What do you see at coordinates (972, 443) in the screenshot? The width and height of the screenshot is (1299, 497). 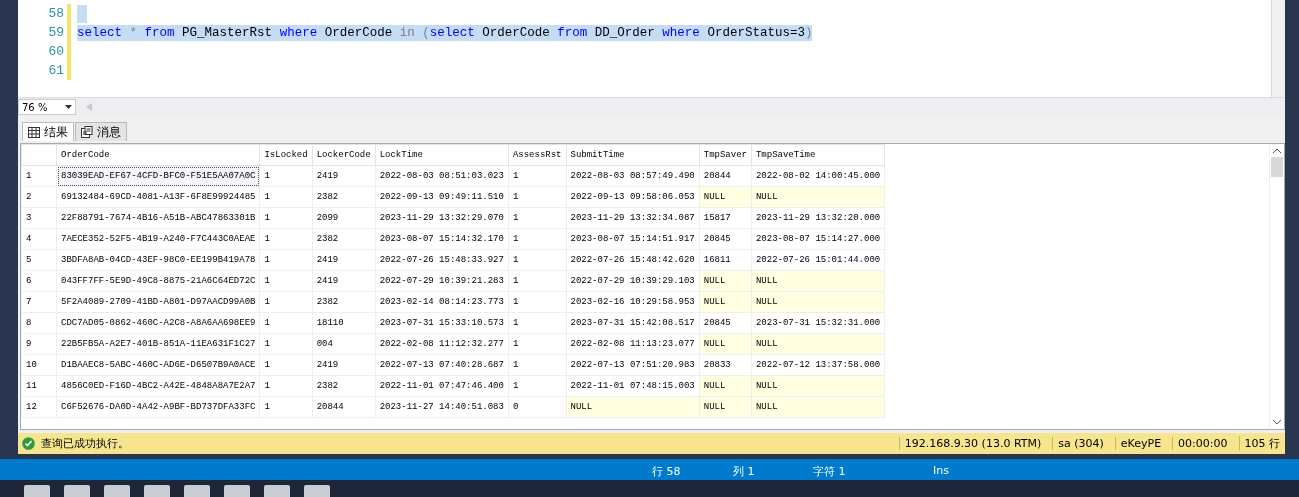 I see `server-name: 192.168.9.30 (13.0 RTM)` at bounding box center [972, 443].